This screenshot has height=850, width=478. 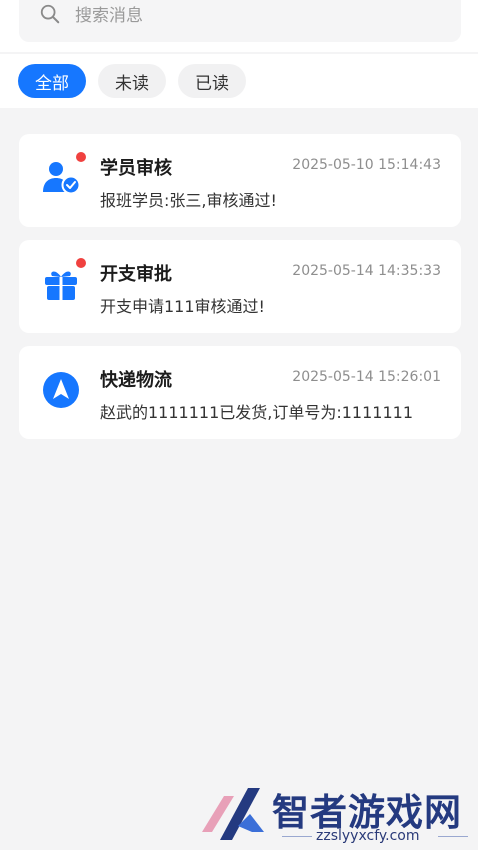 I want to click on message-title: 学员审核, so click(x=136, y=168).